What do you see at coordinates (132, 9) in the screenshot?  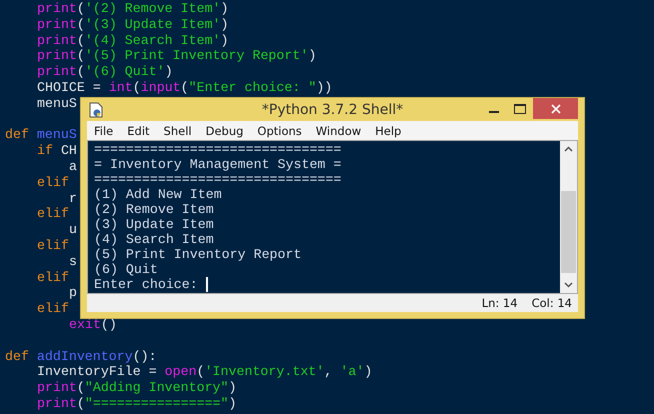 I see `code-line: print('(2) Remove Item')` at bounding box center [132, 9].